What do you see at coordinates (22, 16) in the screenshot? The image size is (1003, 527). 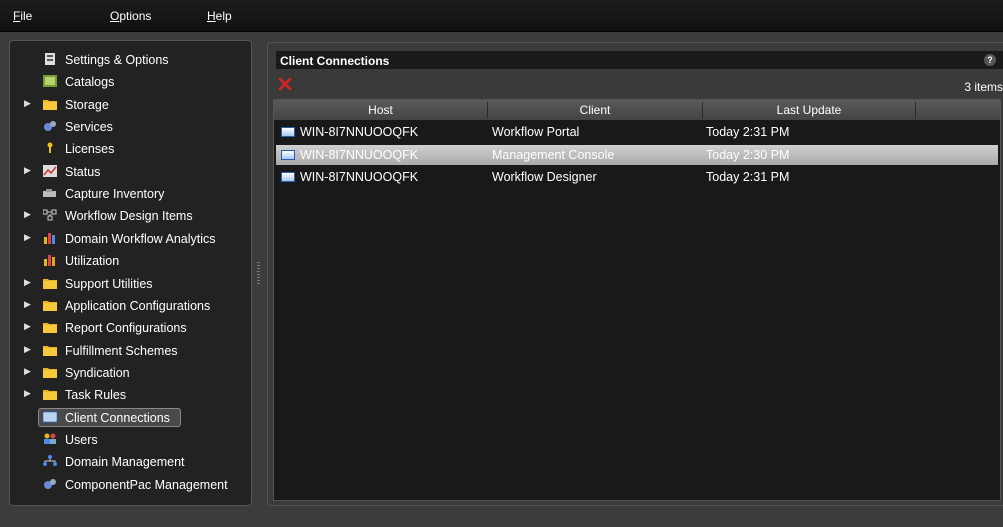 I see `menu-file: File` at bounding box center [22, 16].